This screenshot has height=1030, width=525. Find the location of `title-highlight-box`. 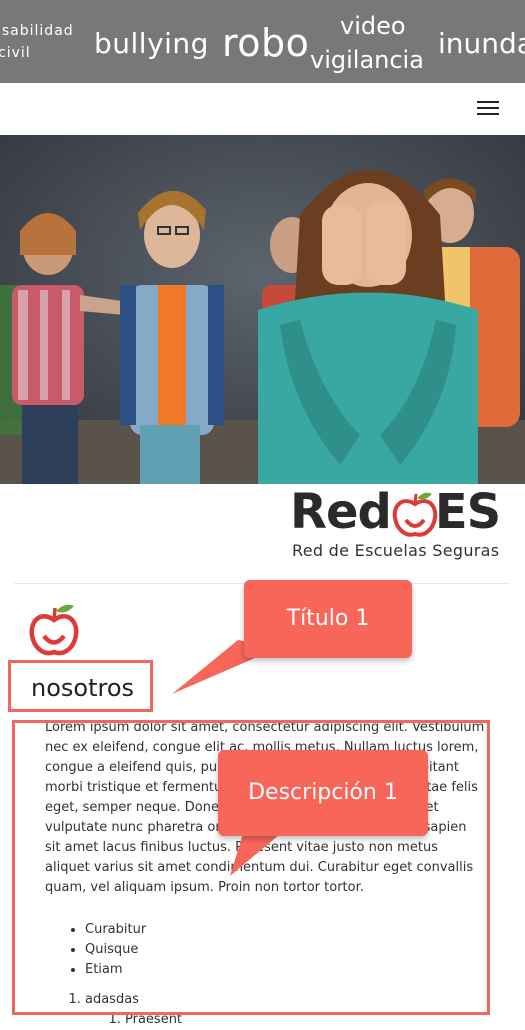

title-highlight-box is located at coordinates (80, 686).